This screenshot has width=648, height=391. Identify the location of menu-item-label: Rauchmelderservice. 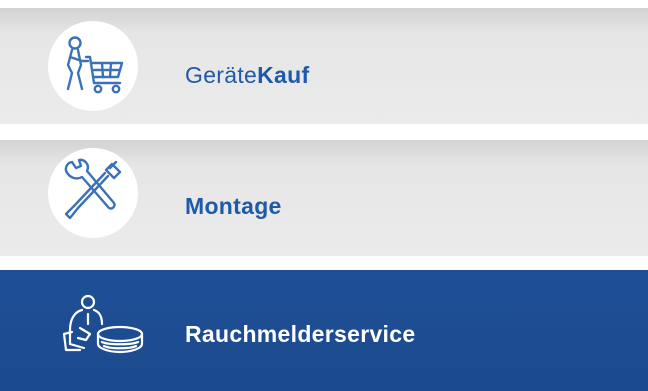
(300, 334).